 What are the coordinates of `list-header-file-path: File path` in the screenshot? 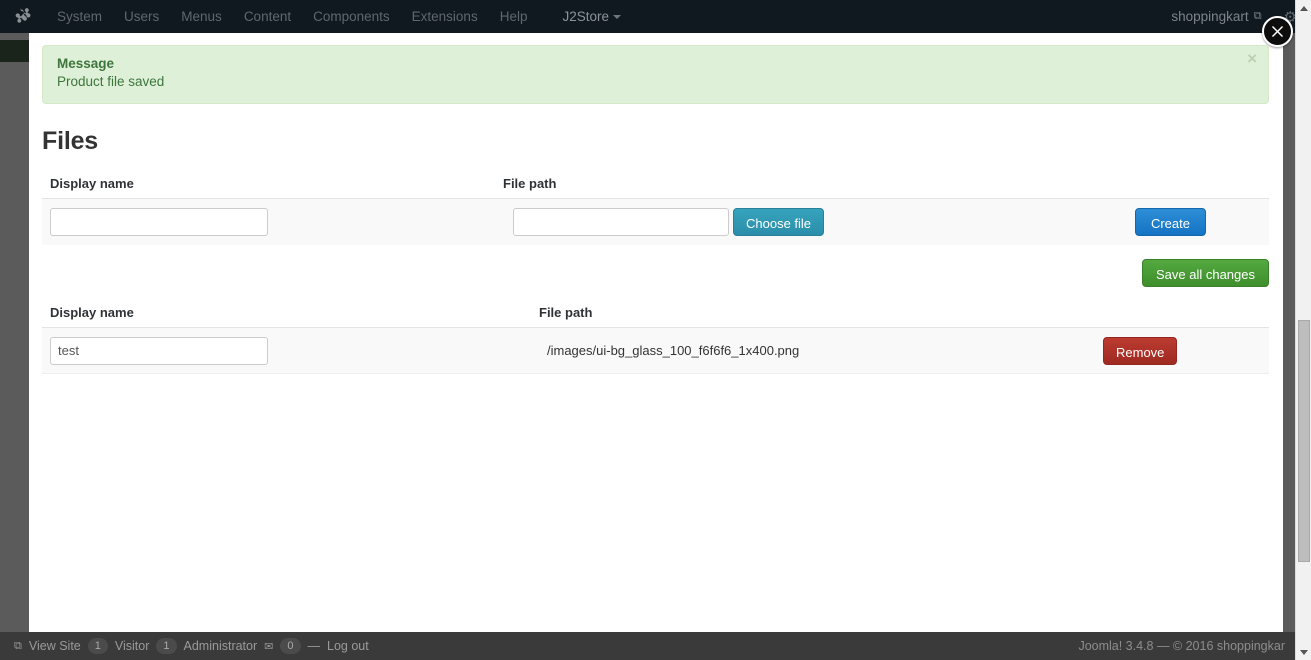 It's located at (566, 312).